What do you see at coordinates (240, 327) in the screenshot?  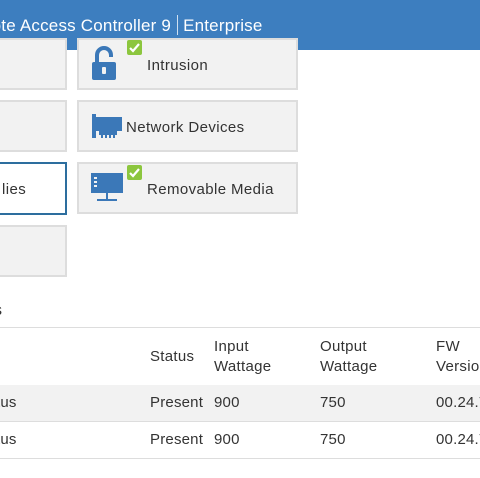 I see `section-divider` at bounding box center [240, 327].